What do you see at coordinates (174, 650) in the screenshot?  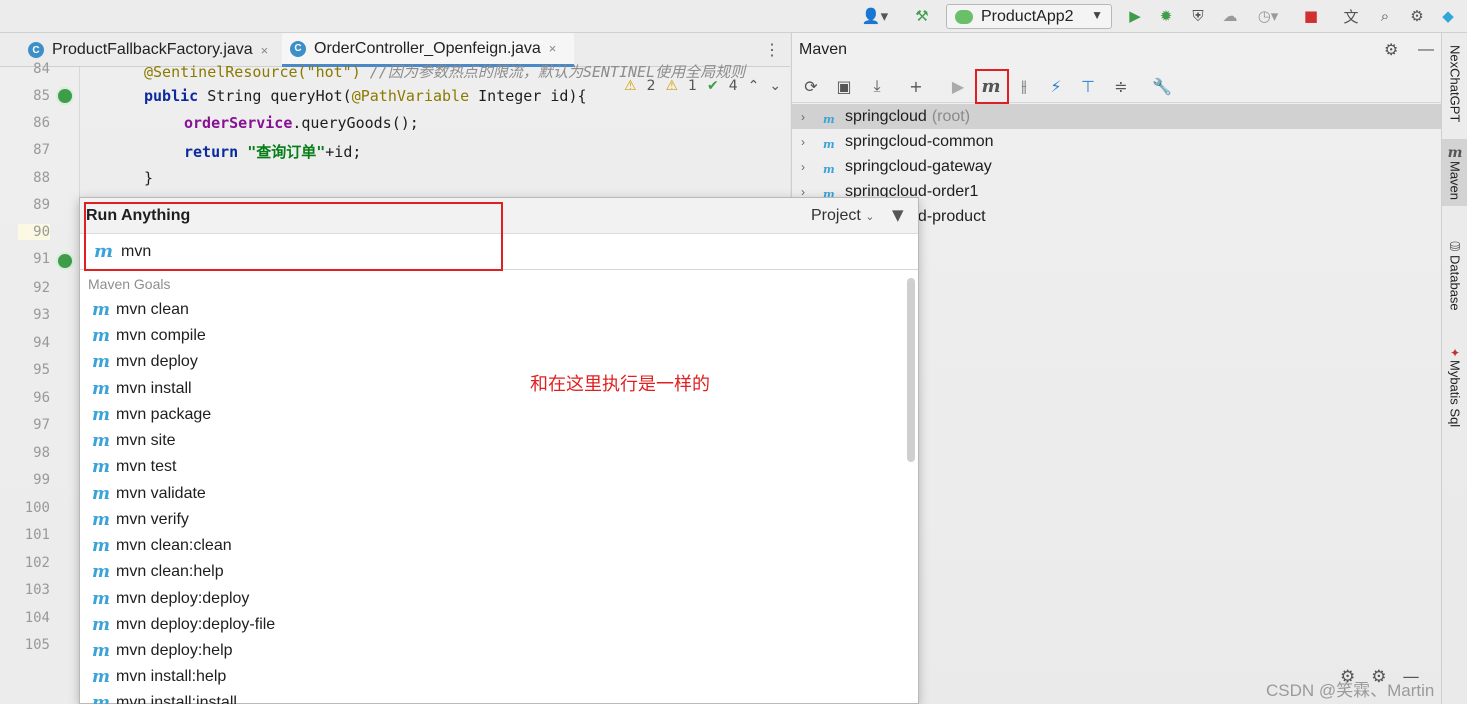 I see `goal-label: mvn deploy:help` at bounding box center [174, 650].